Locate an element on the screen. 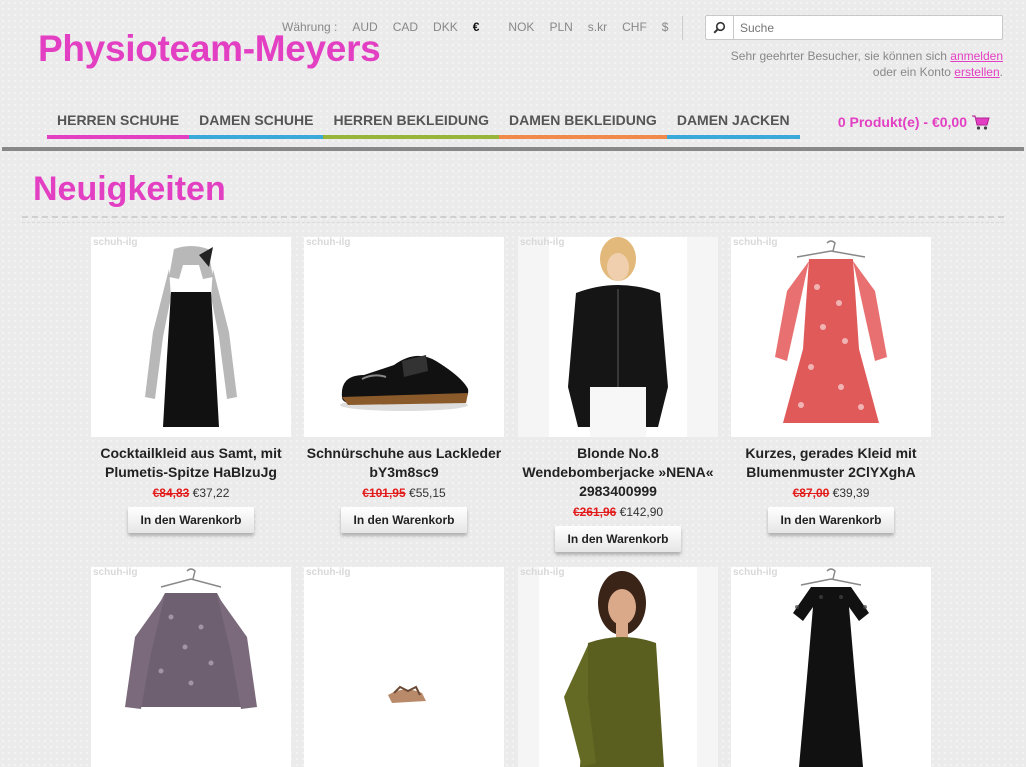 This screenshot has height=767, width=1026. patent-shoe-image is located at coordinates (404, 383).